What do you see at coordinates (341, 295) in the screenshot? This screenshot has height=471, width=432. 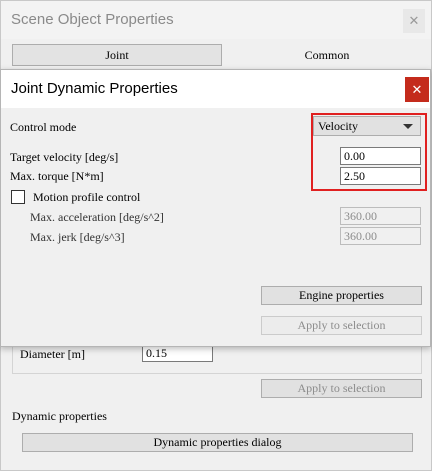 I see `engine-properties-button: Engine properties` at bounding box center [341, 295].